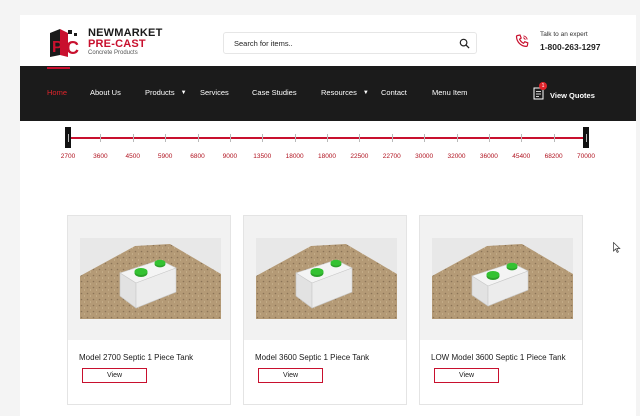 The width and height of the screenshot is (640, 416). What do you see at coordinates (68, 156) in the screenshot?
I see `slider-tick-label: 2700` at bounding box center [68, 156].